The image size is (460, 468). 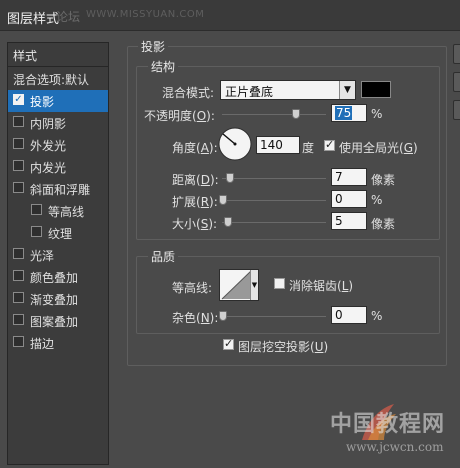 What do you see at coordinates (274, 178) in the screenshot?
I see `distance-slider` at bounding box center [274, 178].